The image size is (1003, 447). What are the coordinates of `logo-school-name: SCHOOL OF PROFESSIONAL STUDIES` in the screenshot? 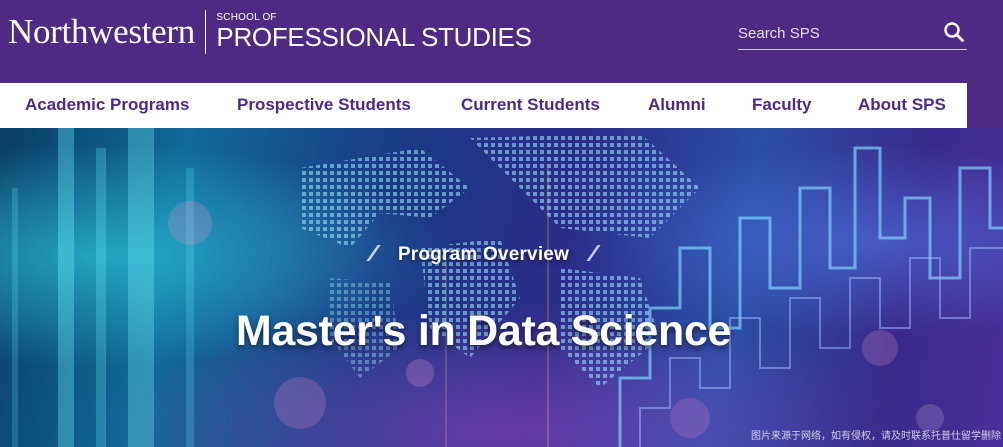 It's located at (374, 31).